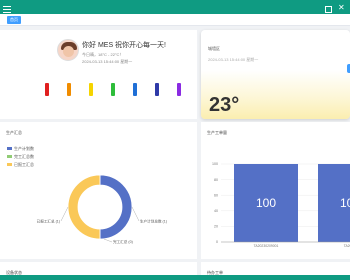 This screenshot has width=350, height=280. Describe the element at coordinates (175, 20) in the screenshot. I see `tab-bar: 首页` at that location.